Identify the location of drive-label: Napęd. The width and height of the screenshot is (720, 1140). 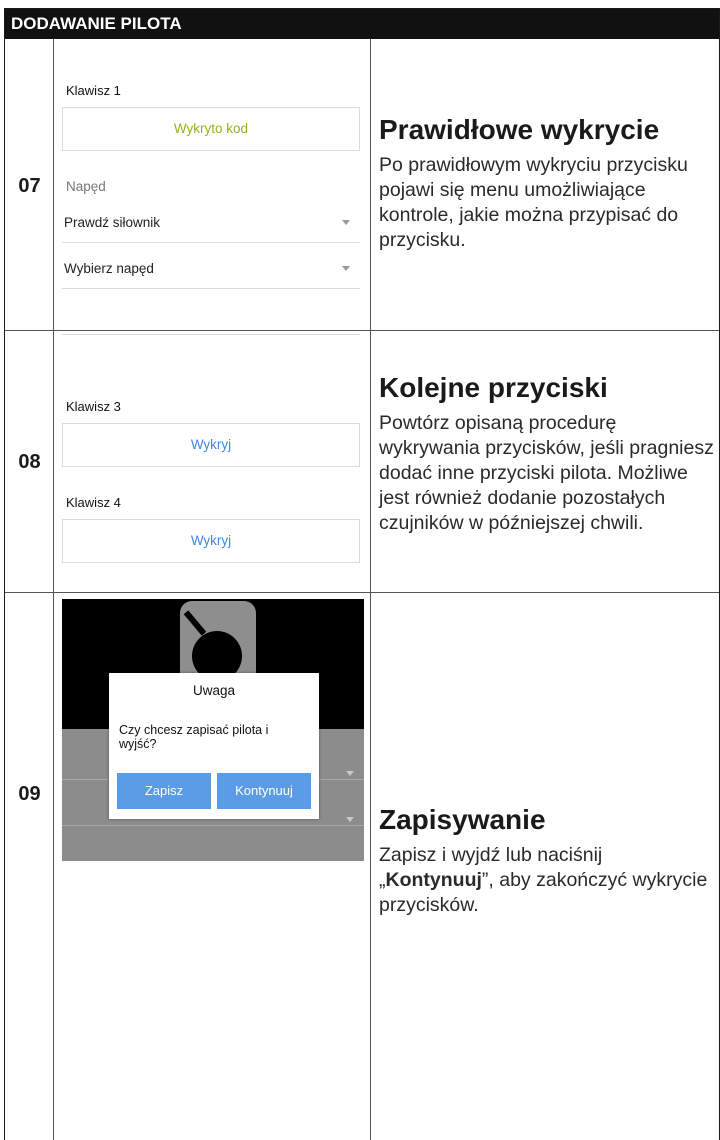
(86, 186).